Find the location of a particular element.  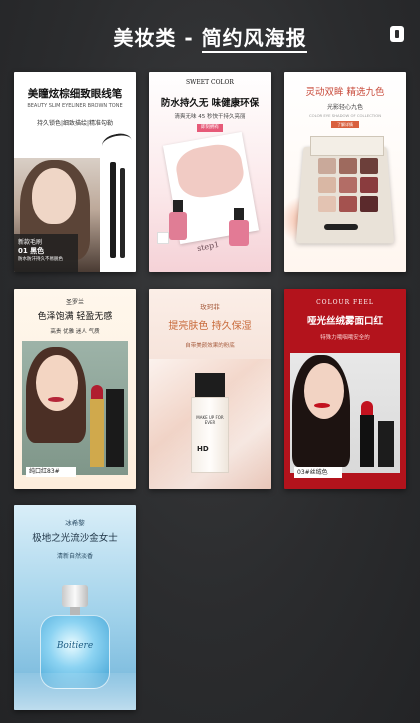

poster-card-perfume: 冰希黎 极地之光流沙金女士 清新自然淡香 Boitiere is located at coordinates (75, 607).